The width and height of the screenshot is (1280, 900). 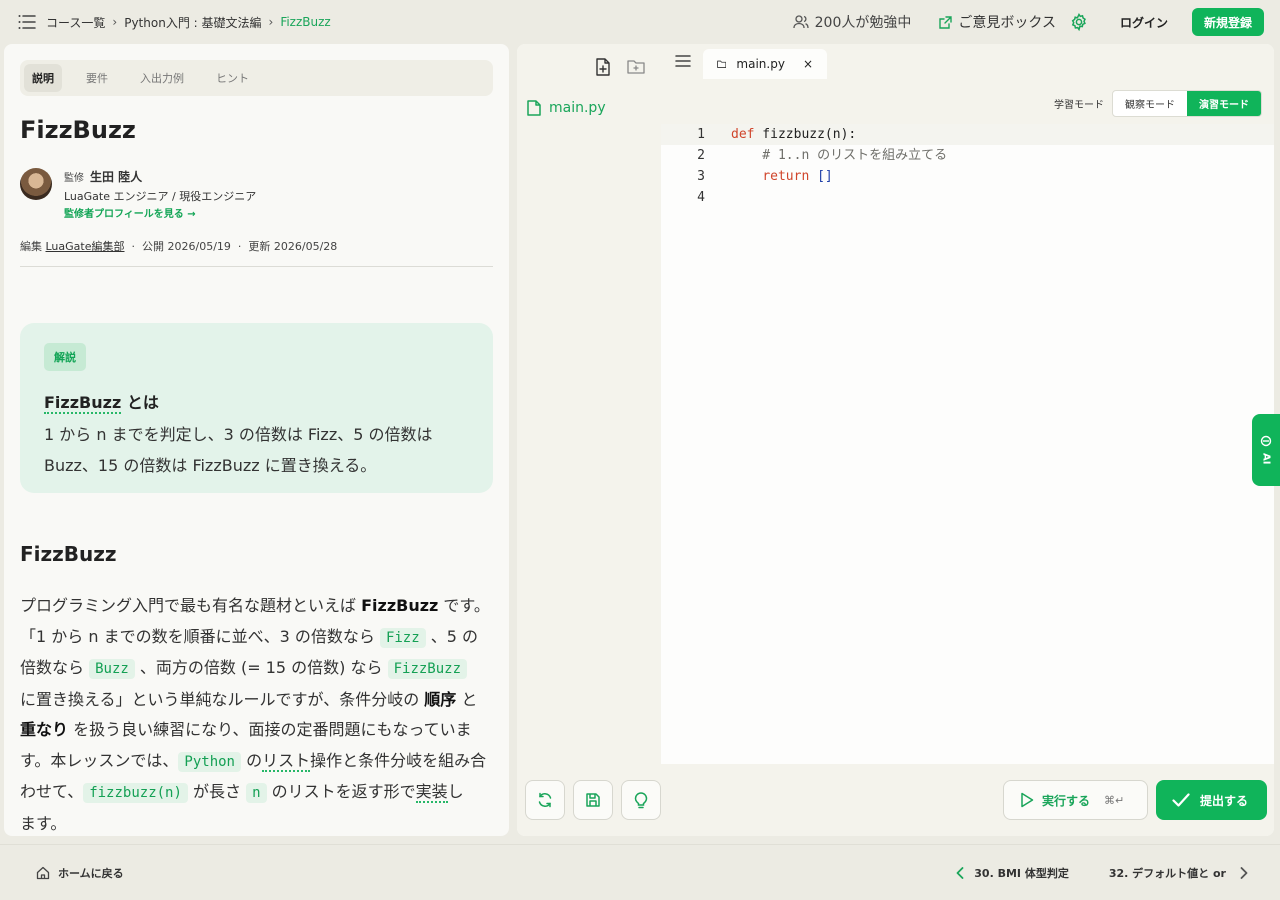 I want to click on studying-text: 200人が勉強中, so click(x=863, y=23).